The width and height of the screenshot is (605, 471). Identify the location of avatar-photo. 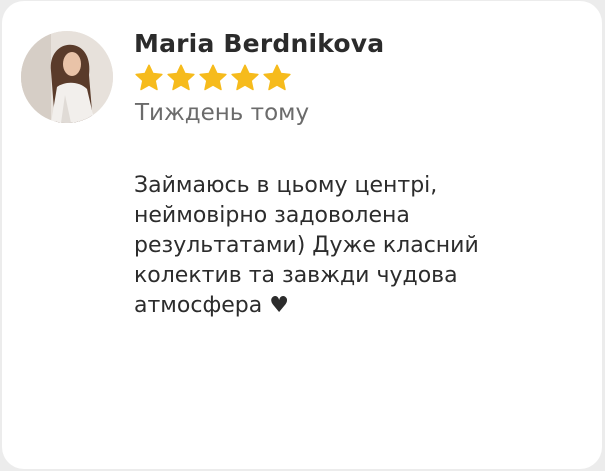
(67, 77).